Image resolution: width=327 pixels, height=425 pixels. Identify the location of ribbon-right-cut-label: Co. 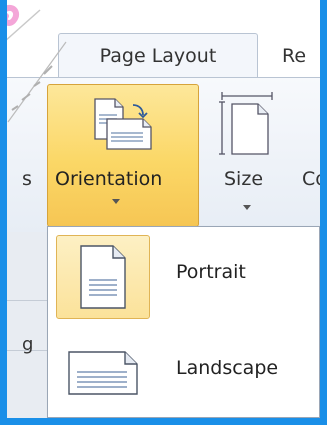
(314, 179).